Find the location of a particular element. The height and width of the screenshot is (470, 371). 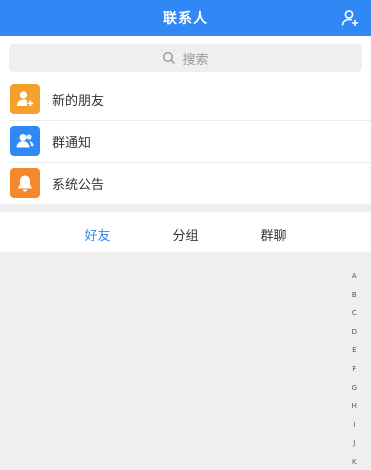

search-input: 搜索 is located at coordinates (185, 58).